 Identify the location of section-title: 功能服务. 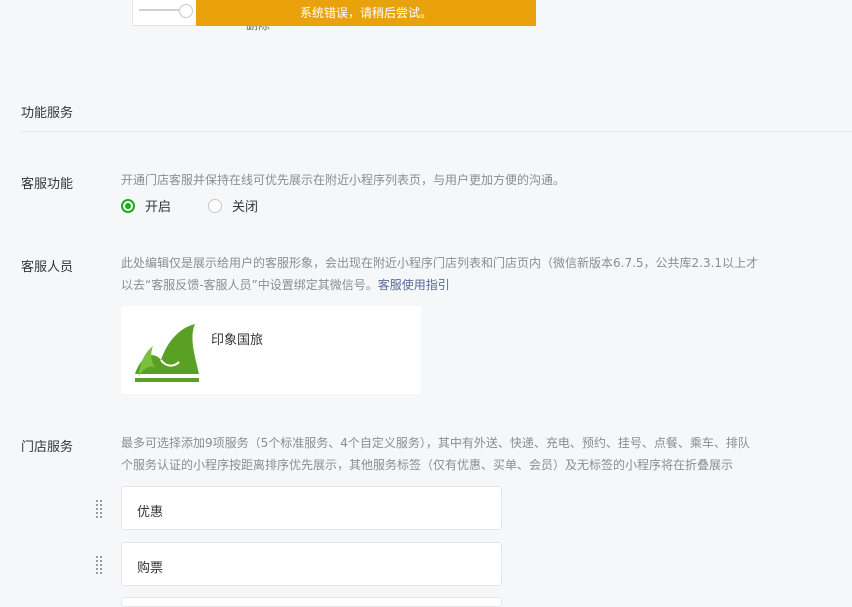
(47, 113).